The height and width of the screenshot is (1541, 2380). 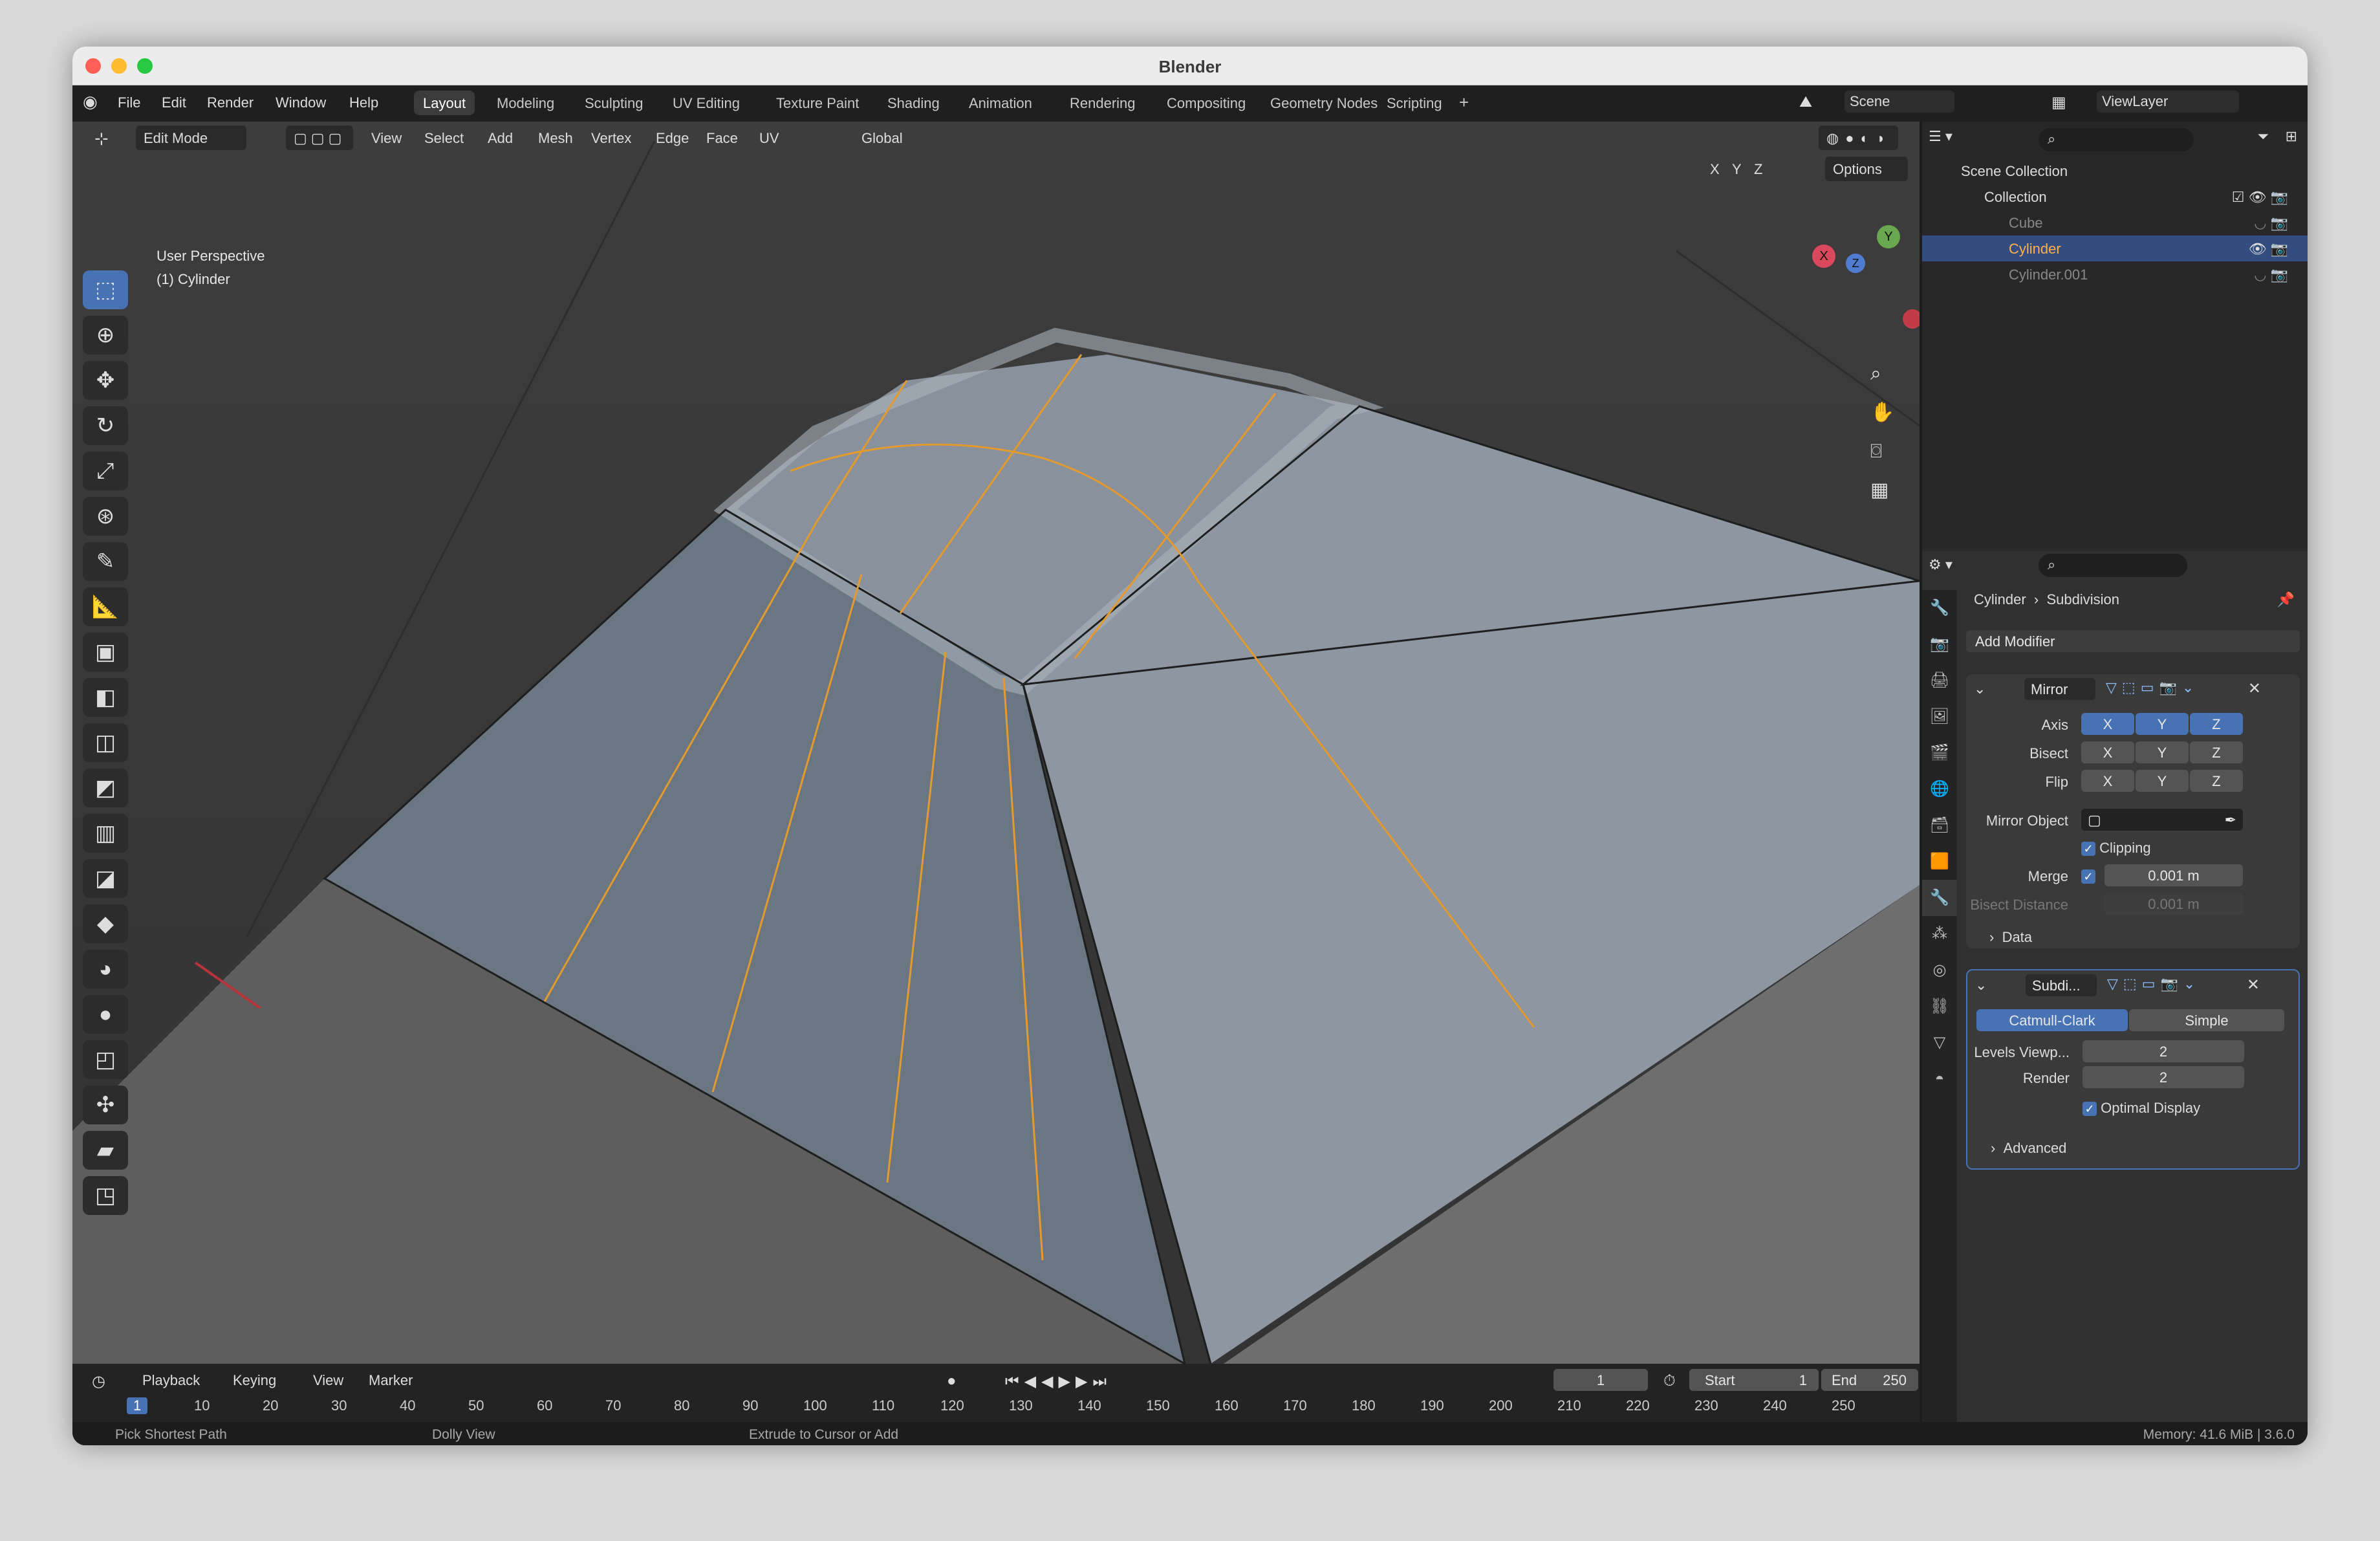 I want to click on outliner-item-cylinder: Cylinder 👁 📷, so click(x=2115, y=248).